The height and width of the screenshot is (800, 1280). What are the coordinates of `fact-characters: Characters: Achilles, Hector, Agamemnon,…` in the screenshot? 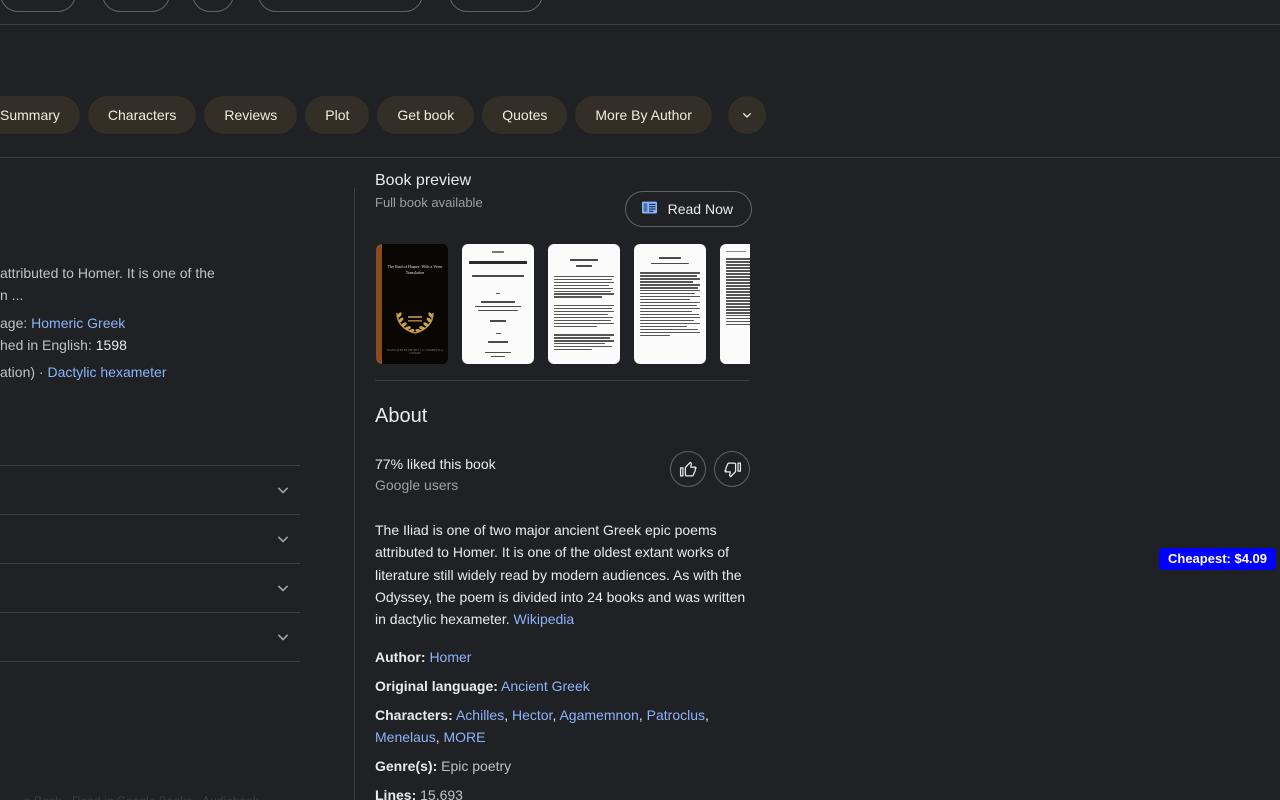 It's located at (562, 726).